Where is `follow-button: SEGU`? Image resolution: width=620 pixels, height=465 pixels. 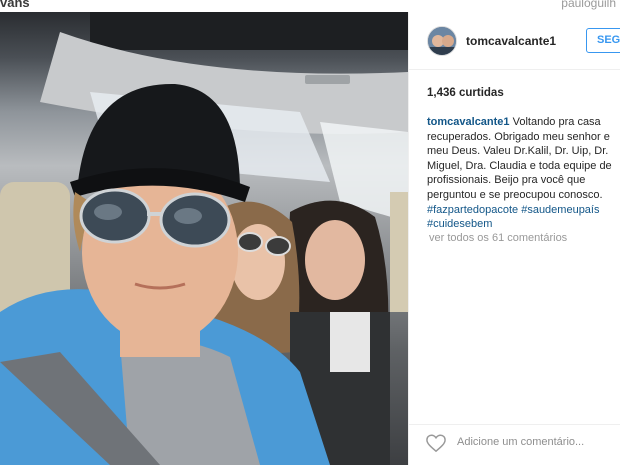
follow-button: SEGU is located at coordinates (603, 40).